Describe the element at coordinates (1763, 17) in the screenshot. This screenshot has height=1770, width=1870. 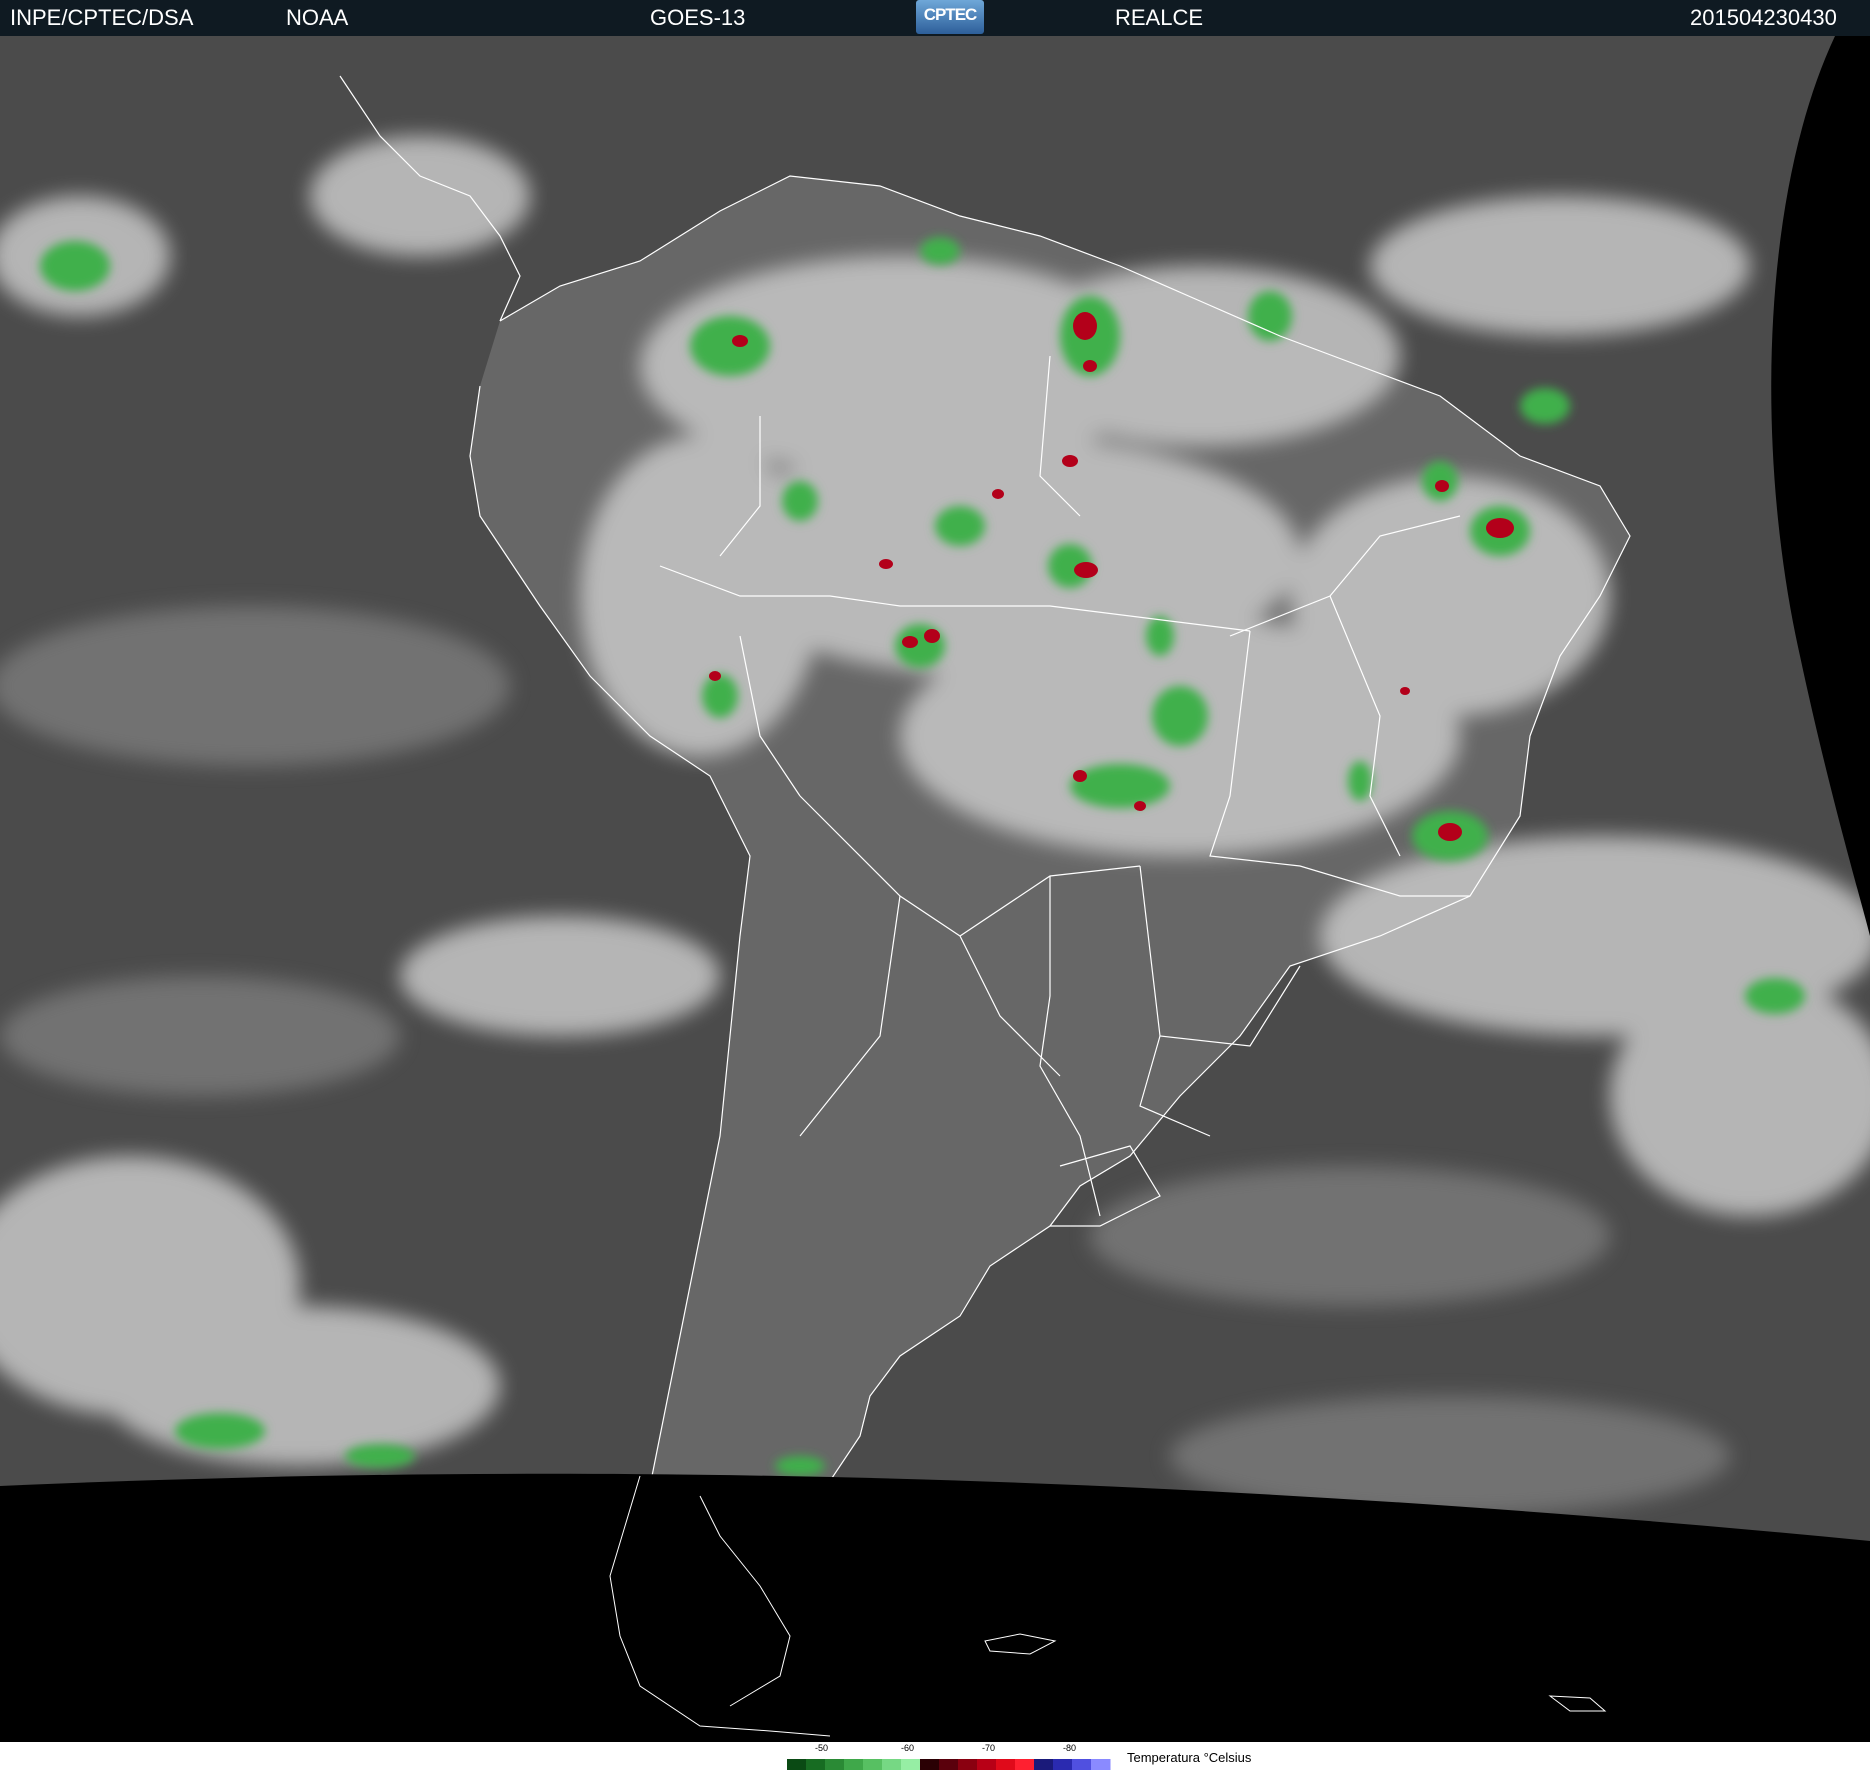
I see `timestamp-label: 201504230430` at that location.